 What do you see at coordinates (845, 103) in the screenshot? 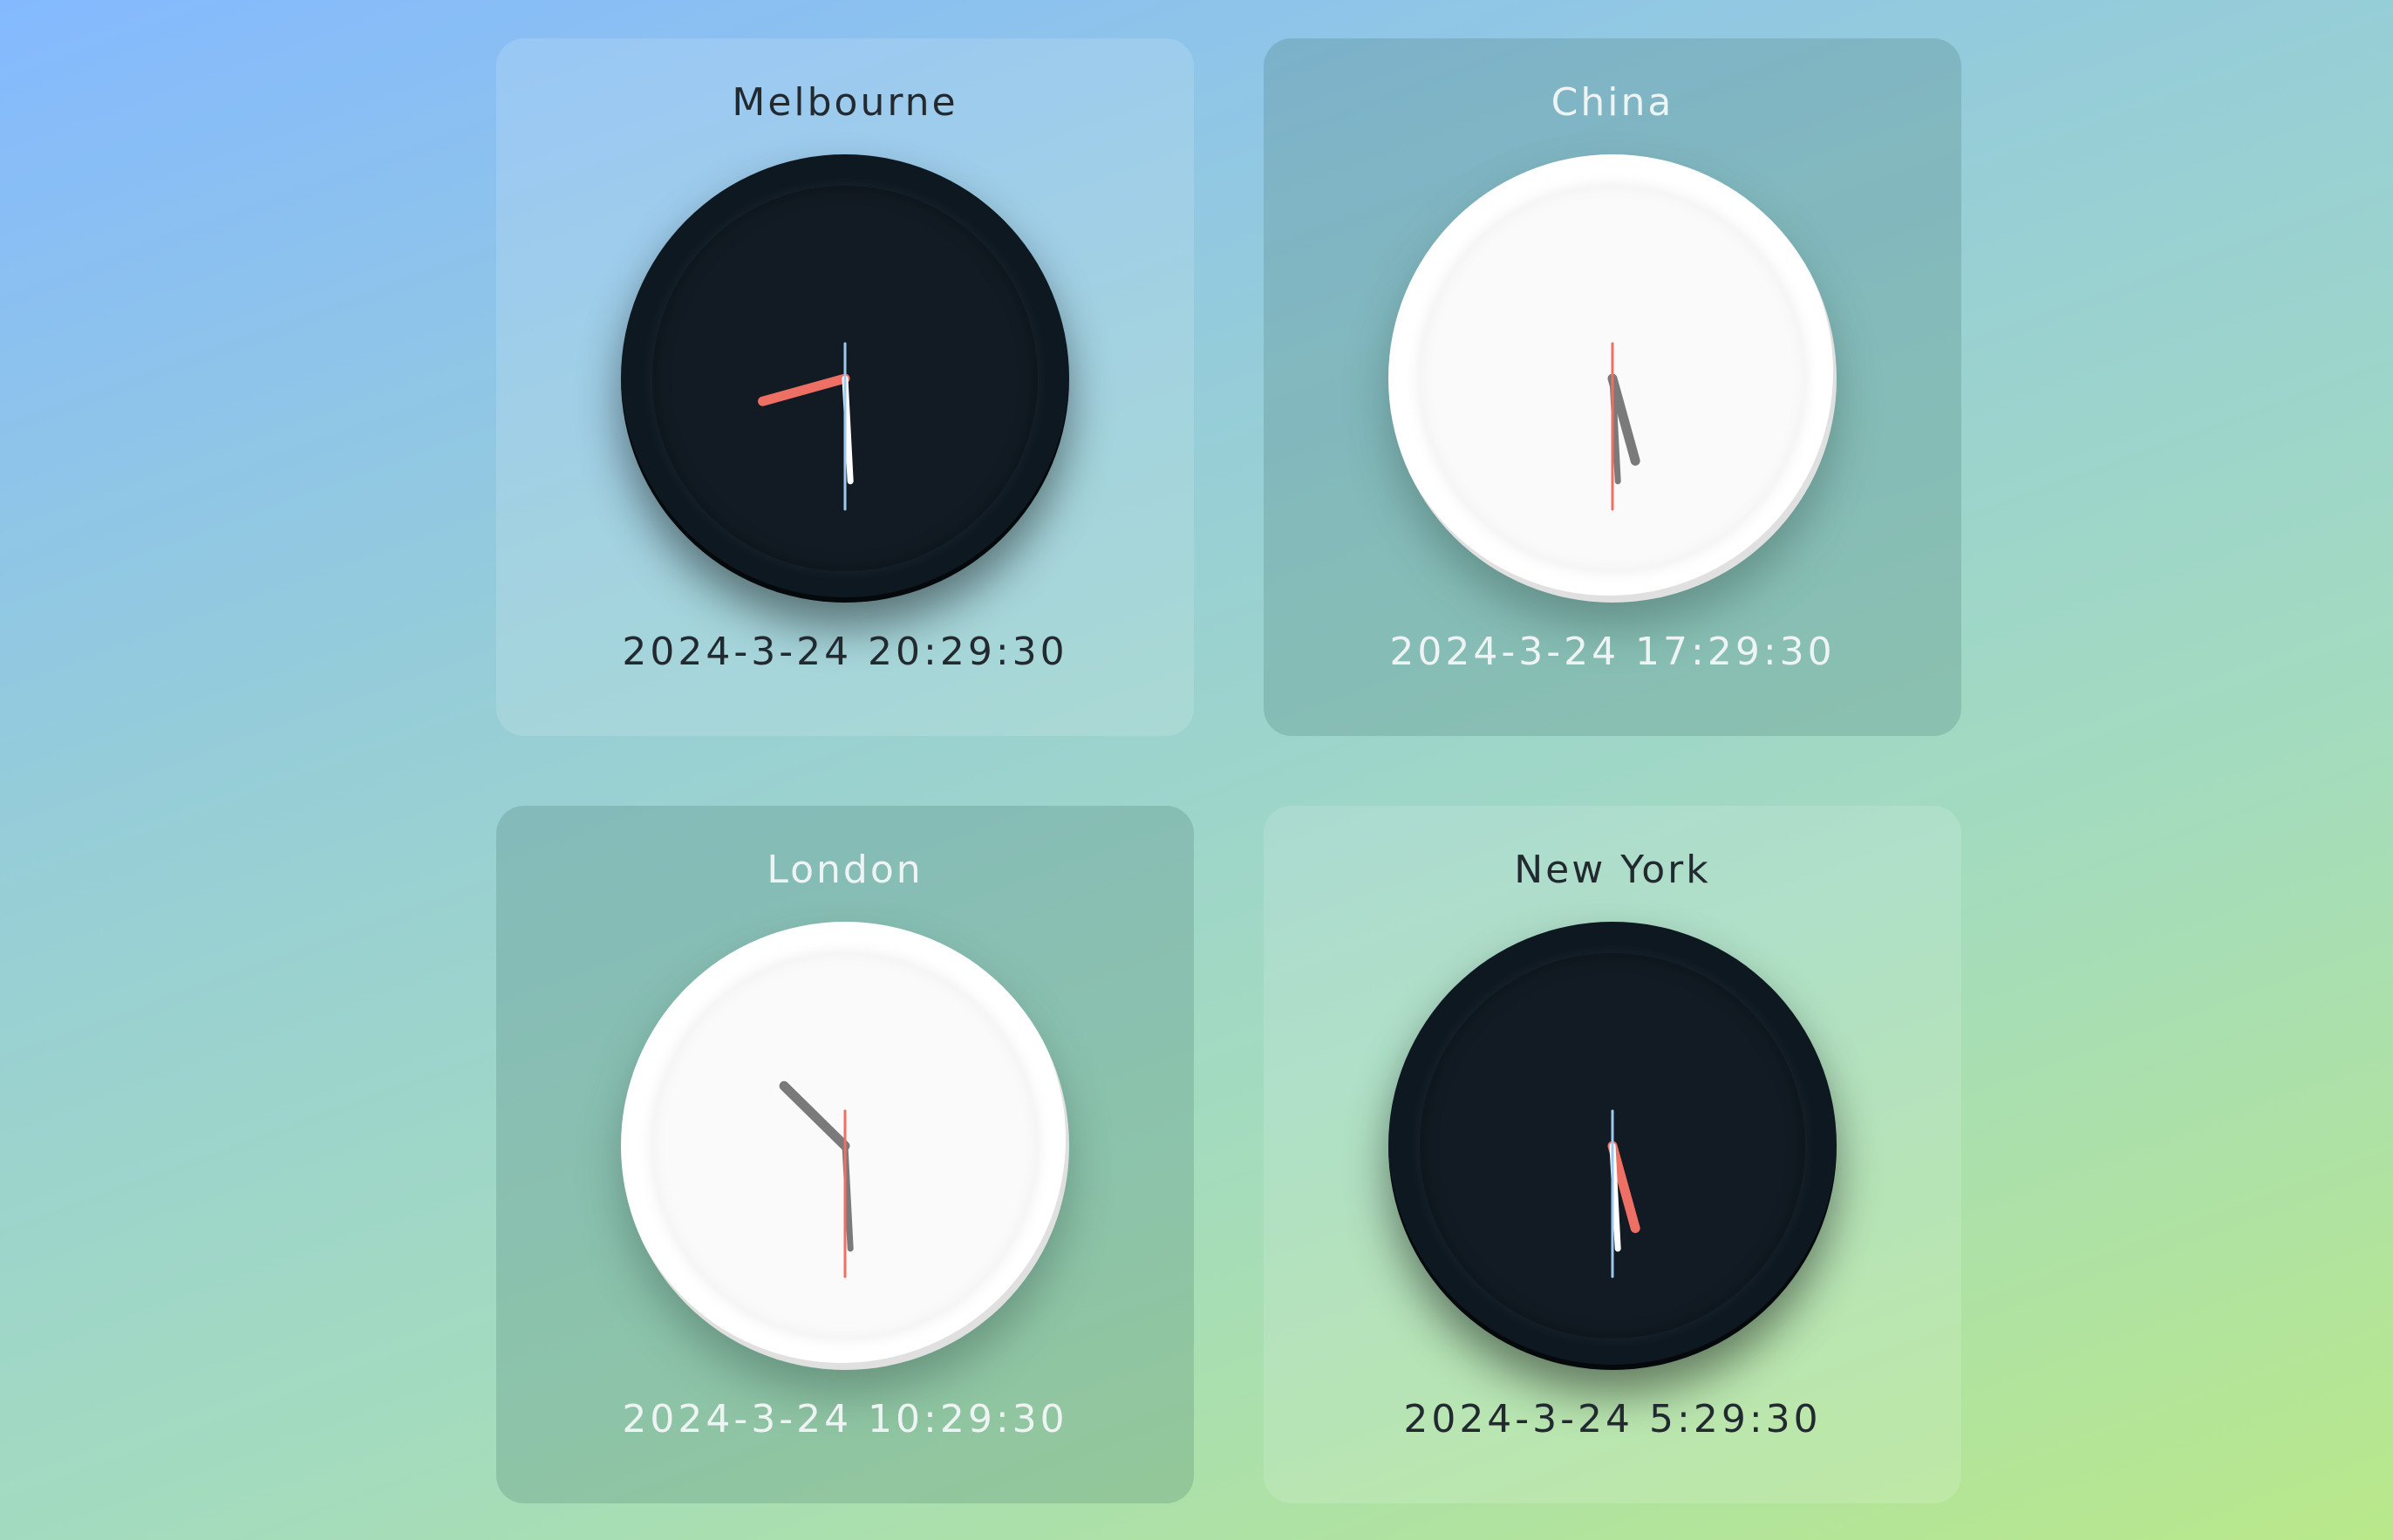
I see `city-name: Melbourne` at bounding box center [845, 103].